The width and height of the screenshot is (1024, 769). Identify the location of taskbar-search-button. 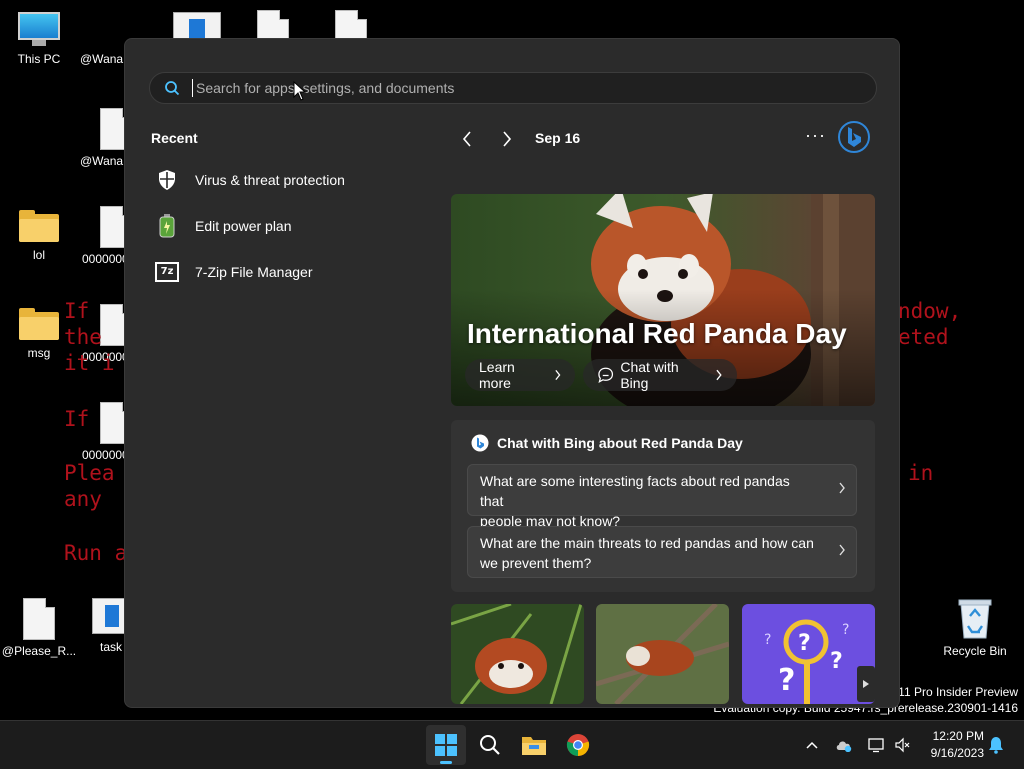
(490, 745).